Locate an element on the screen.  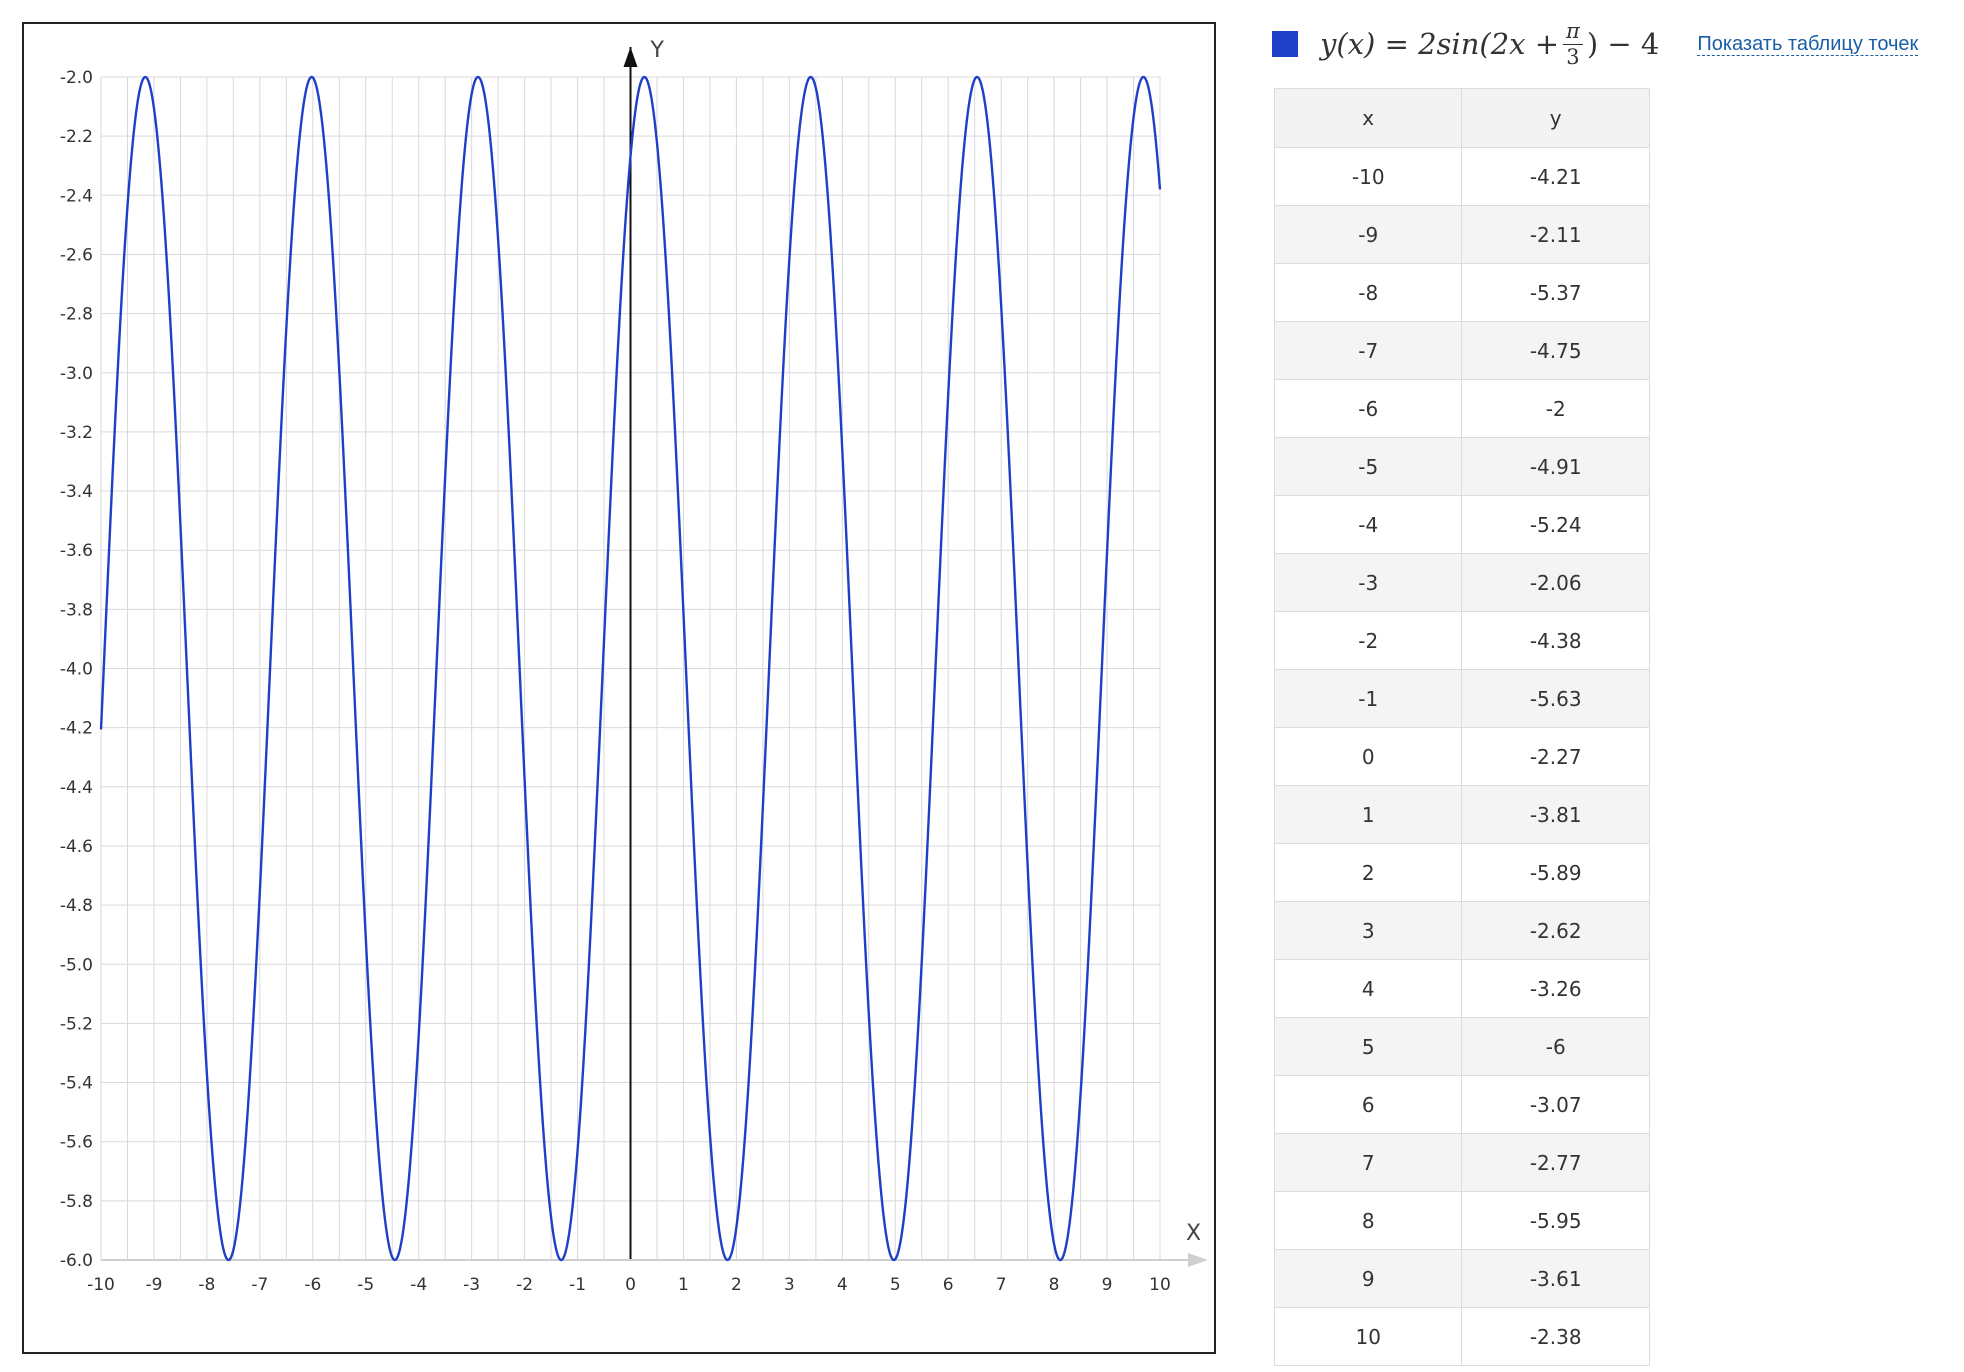
table-row: -7 -4.75 is located at coordinates (1461, 350).